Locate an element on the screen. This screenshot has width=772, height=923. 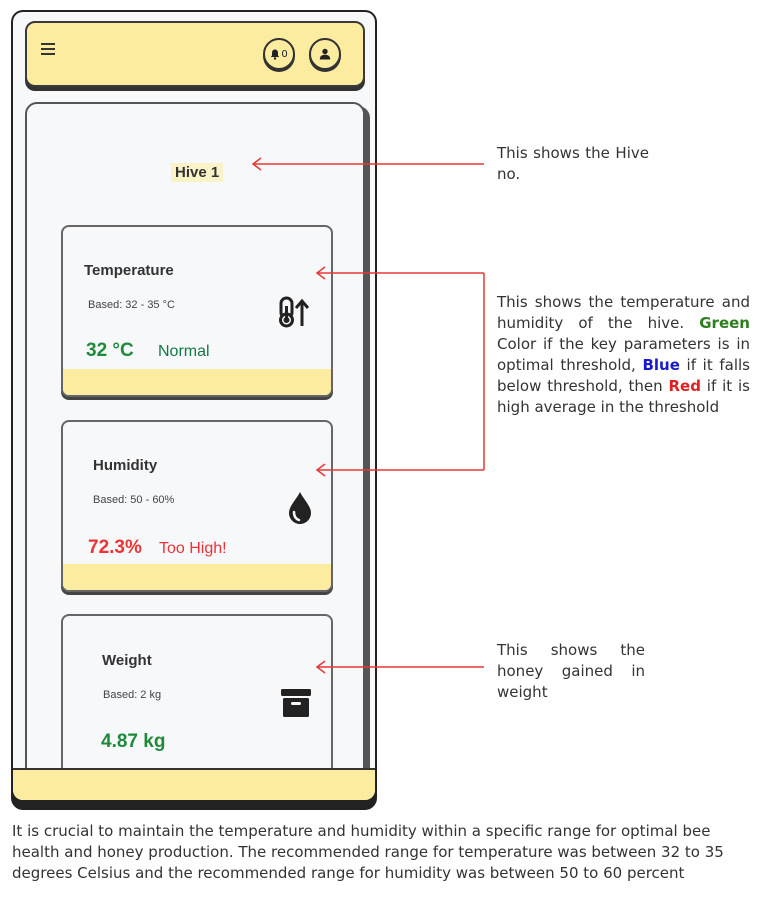
card-based-range: Based: 50 - 60% is located at coordinates (134, 500).